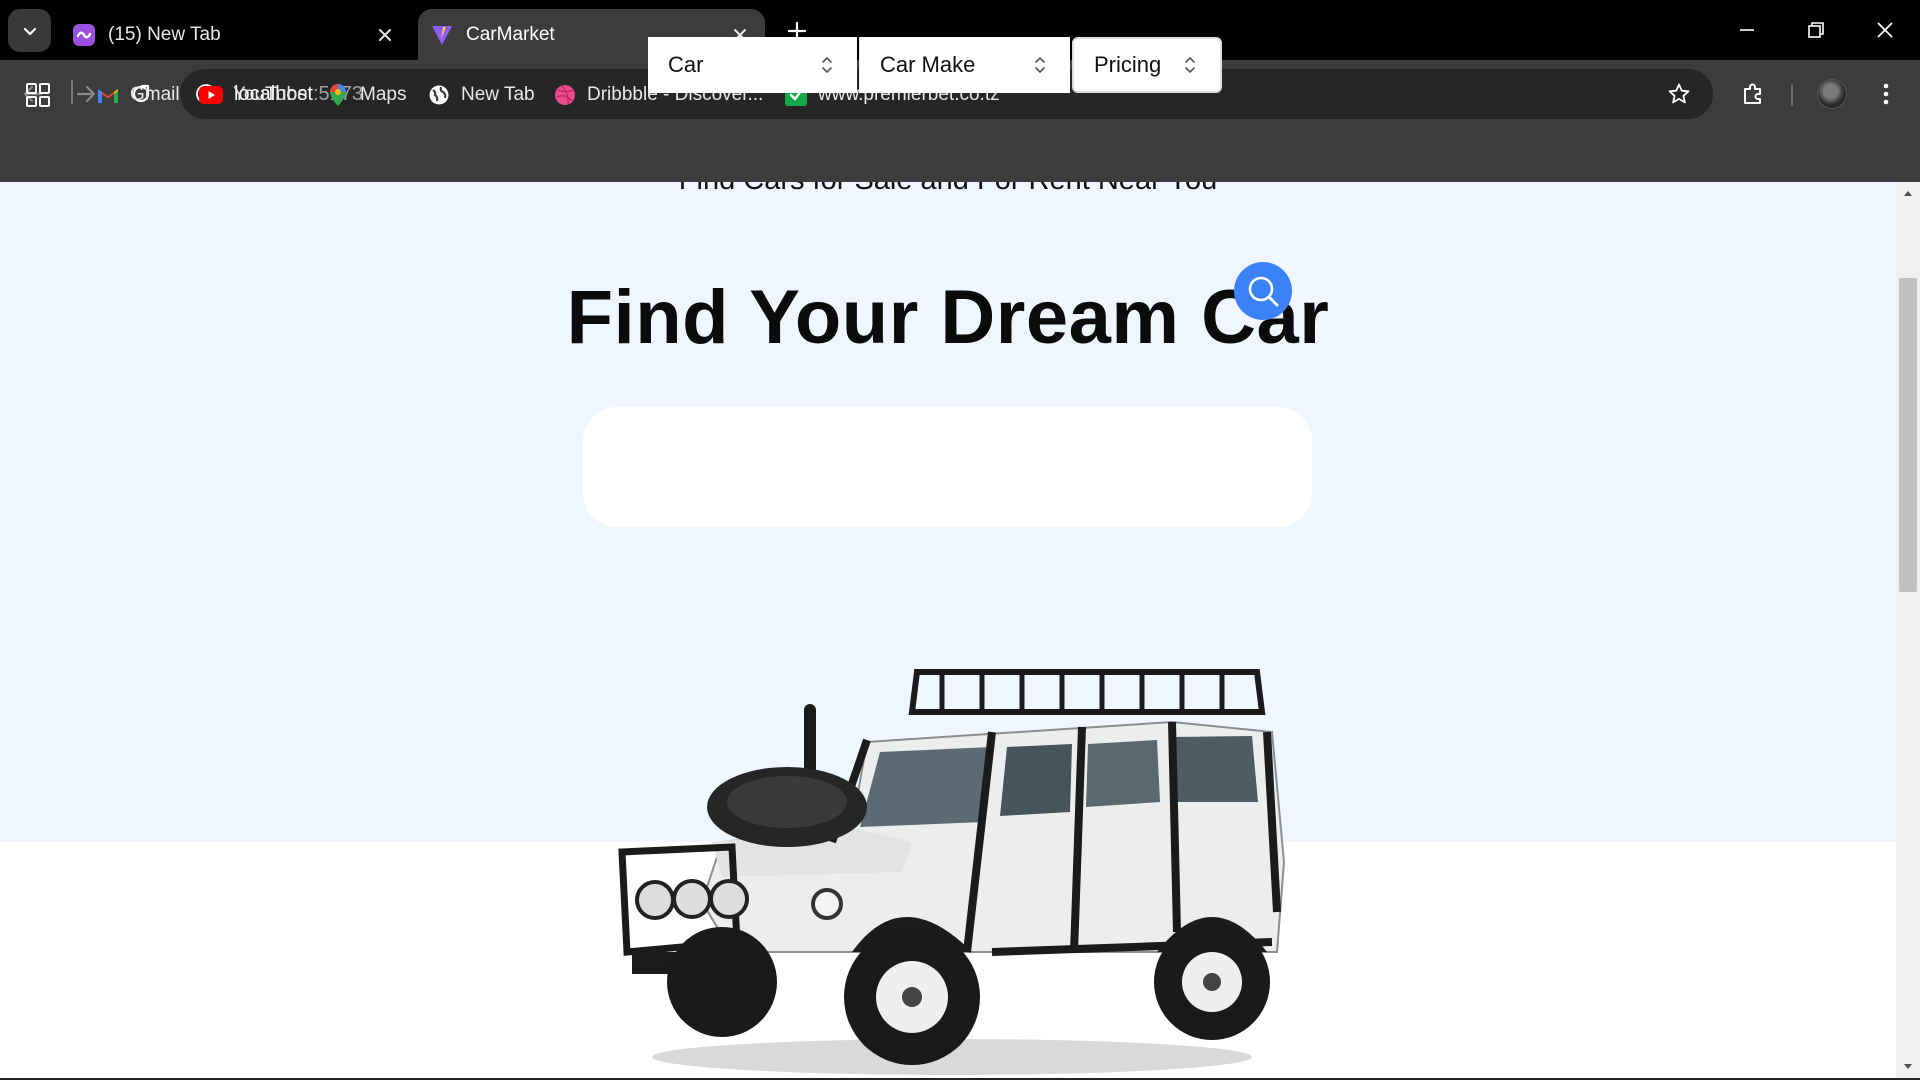  What do you see at coordinates (752, 65) in the screenshot?
I see `car-type-select: Car` at bounding box center [752, 65].